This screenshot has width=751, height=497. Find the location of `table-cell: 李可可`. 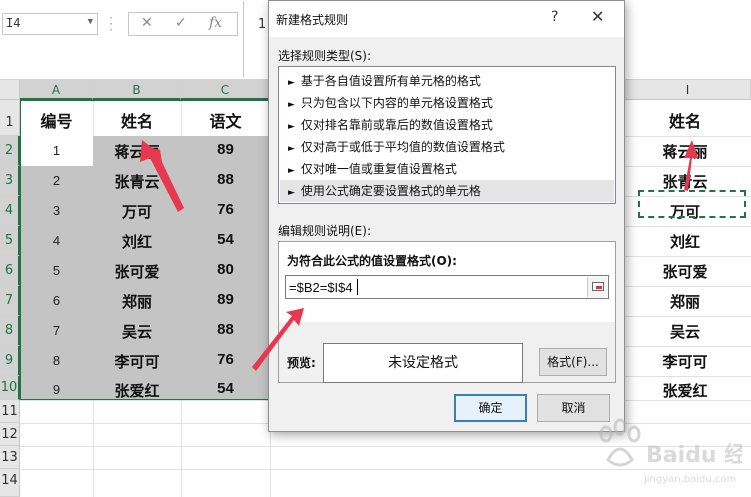

table-cell: 李可可 is located at coordinates (137, 361).